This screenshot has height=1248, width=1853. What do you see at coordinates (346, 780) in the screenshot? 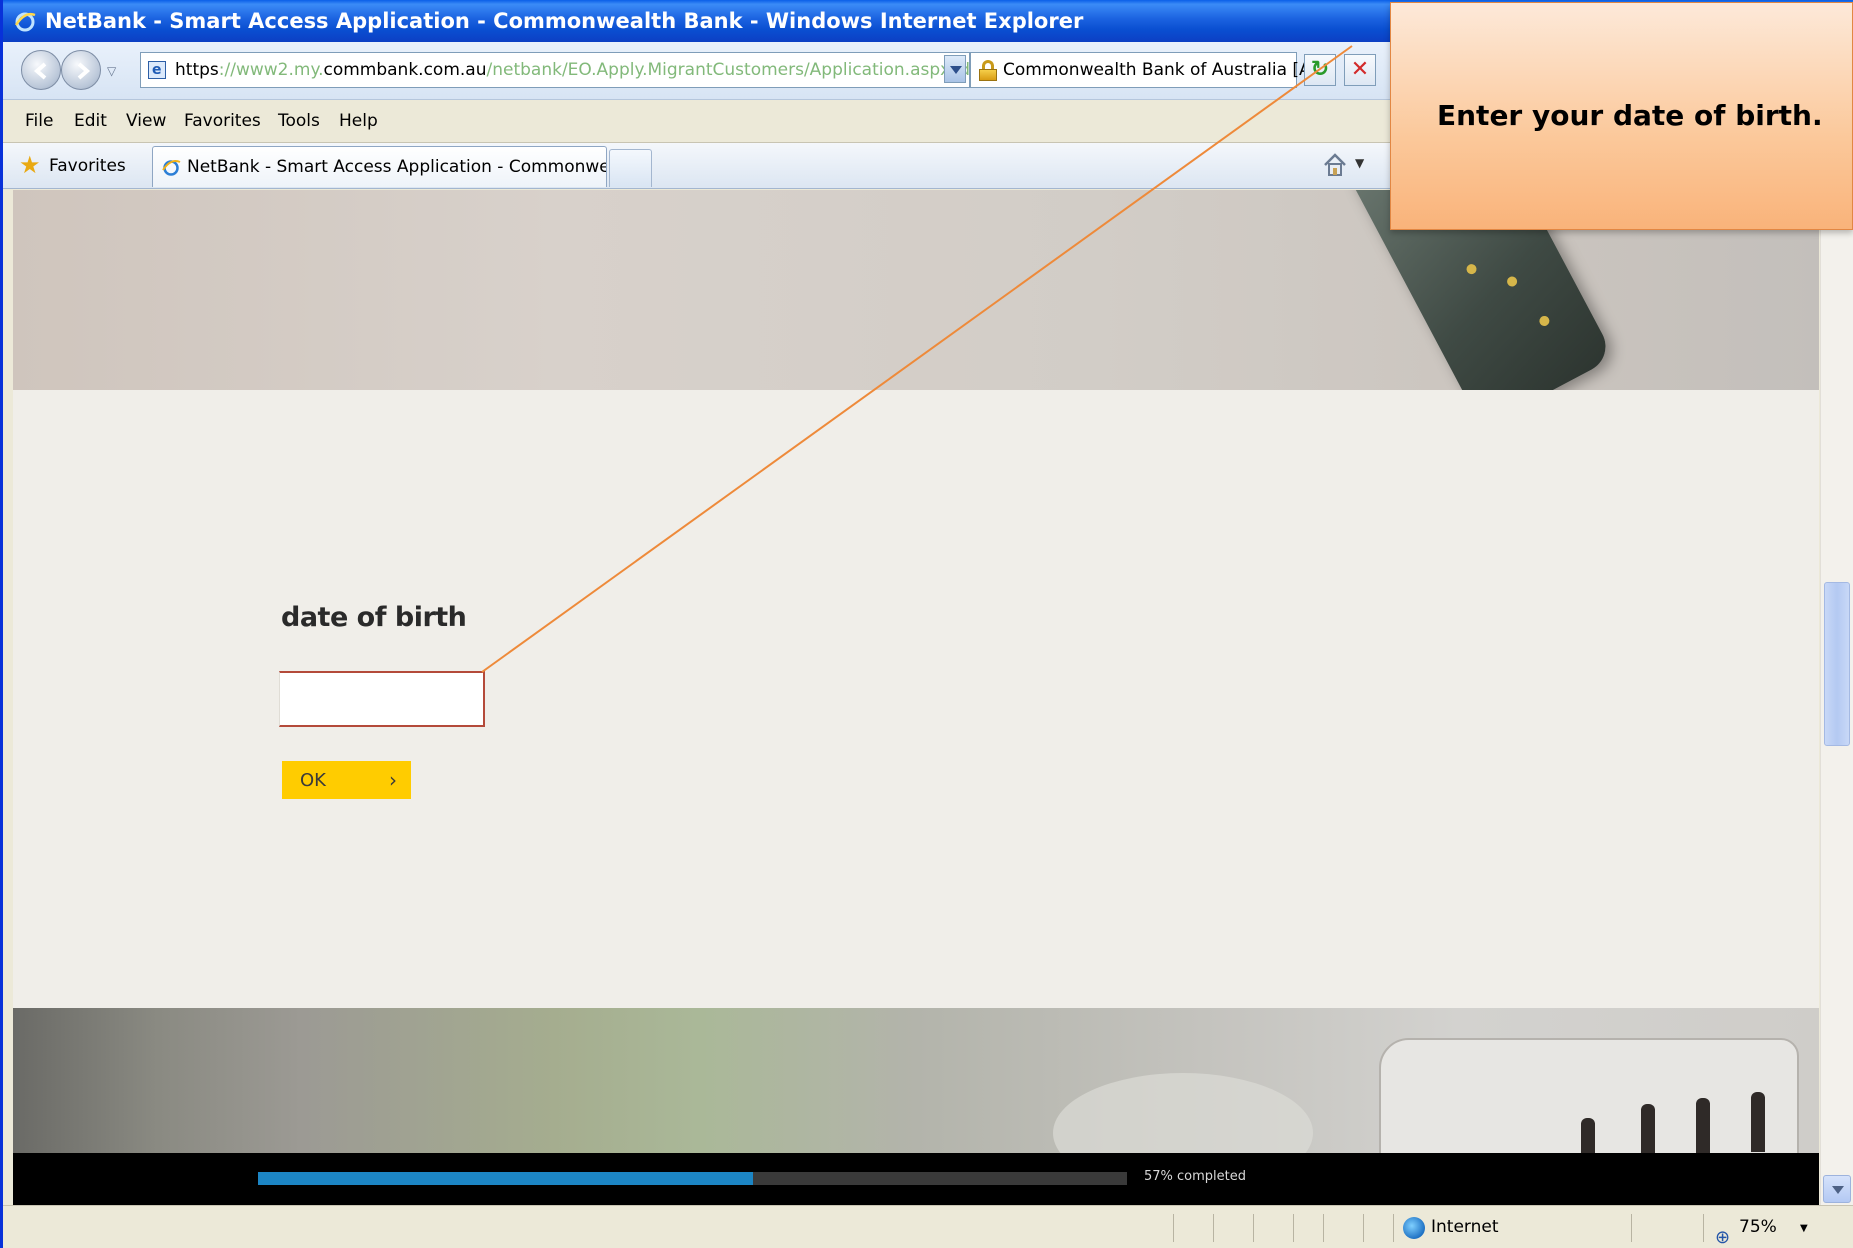
I see `ok-button: OK ›` at bounding box center [346, 780].